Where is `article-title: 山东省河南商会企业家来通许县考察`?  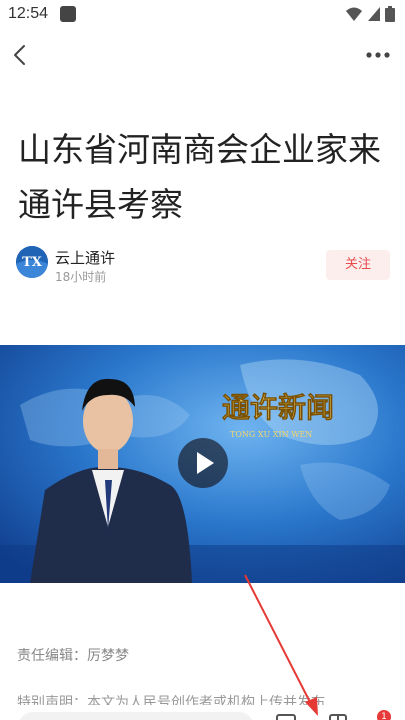 article-title: 山东省河南商会企业家来通许县考察 is located at coordinates (199, 177).